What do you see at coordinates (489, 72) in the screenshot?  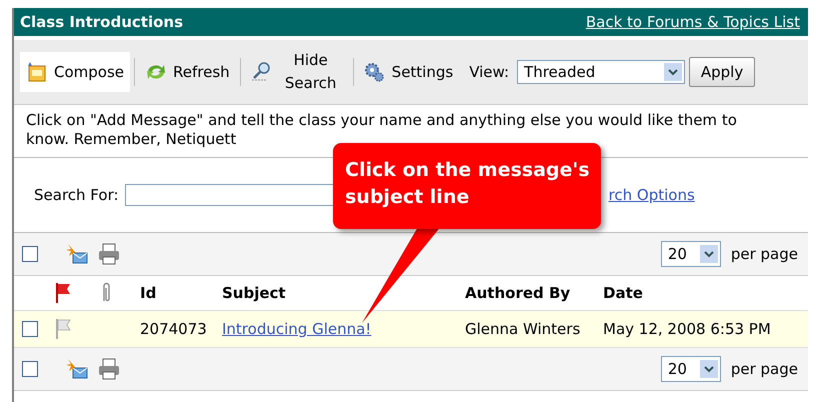 I see `view-label: View:` at bounding box center [489, 72].